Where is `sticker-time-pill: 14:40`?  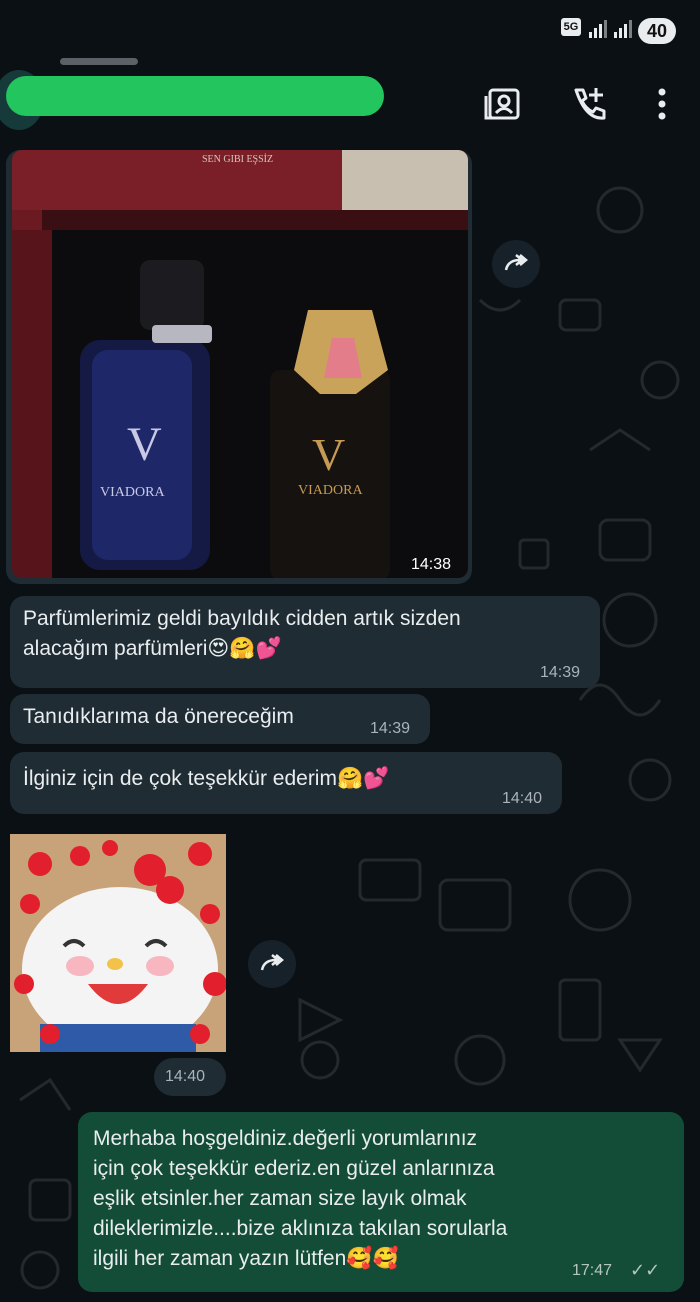
sticker-time-pill: 14:40 is located at coordinates (190, 1077).